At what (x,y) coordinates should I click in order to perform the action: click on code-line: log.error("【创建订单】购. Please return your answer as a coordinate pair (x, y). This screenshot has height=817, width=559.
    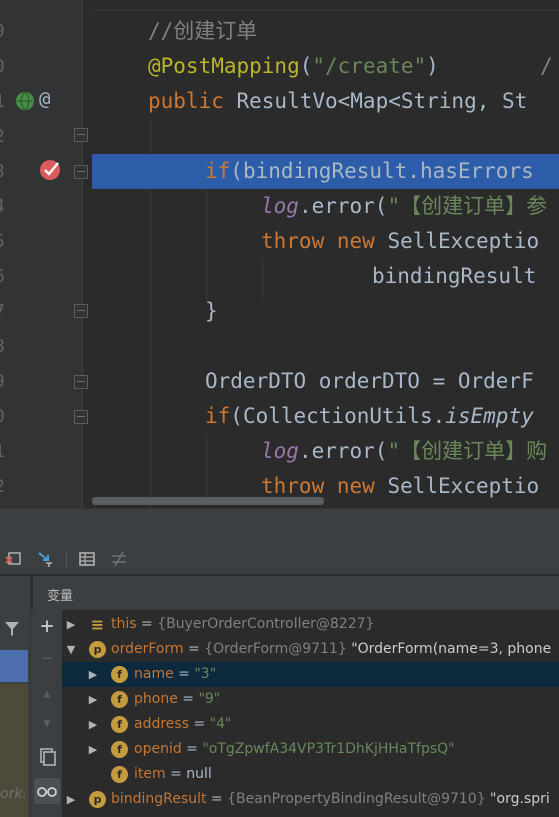
    Looking at the image, I should click on (325, 451).